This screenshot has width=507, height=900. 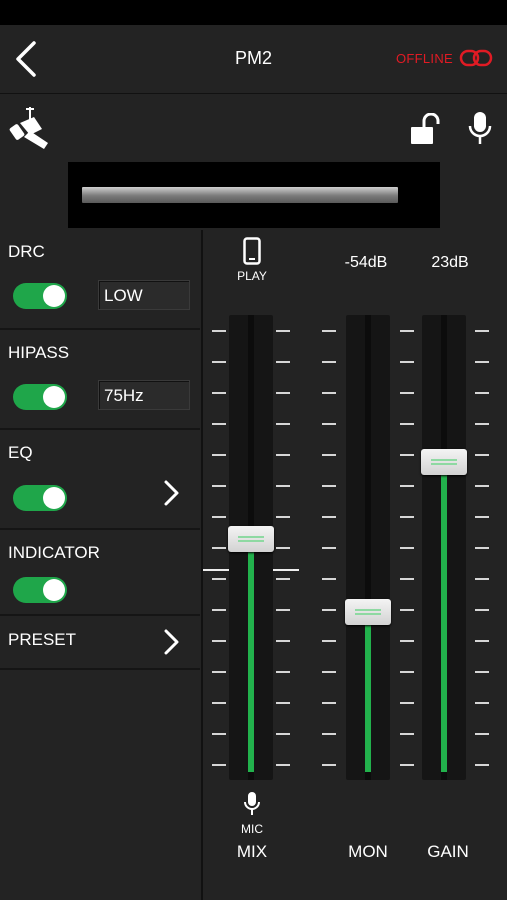 What do you see at coordinates (240, 195) in the screenshot?
I see `level-meter-bar` at bounding box center [240, 195].